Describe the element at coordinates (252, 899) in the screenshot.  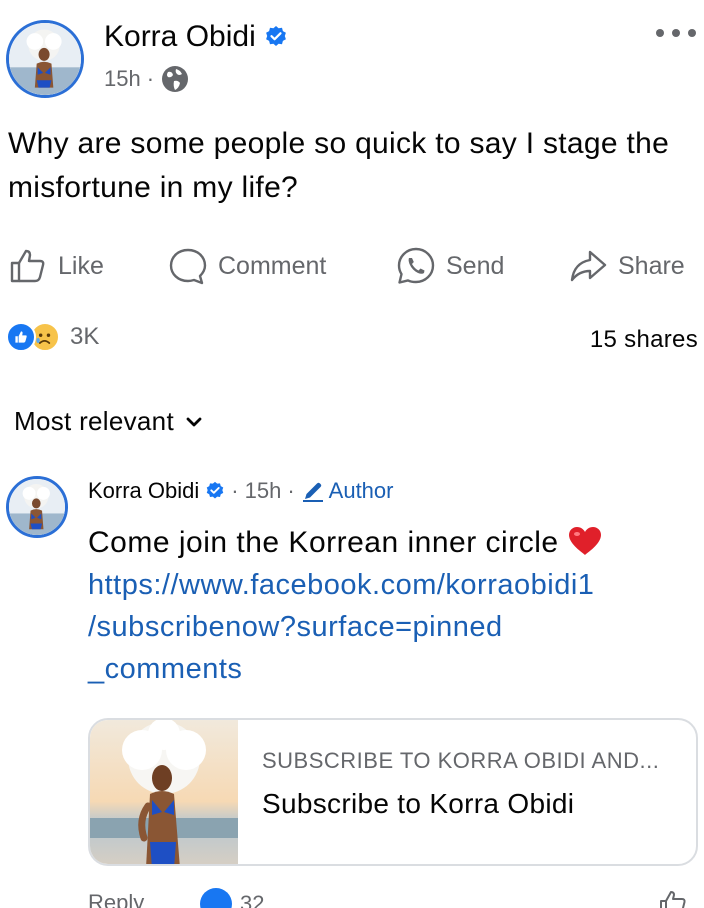
I see `comment-reaction-count: 32` at that location.